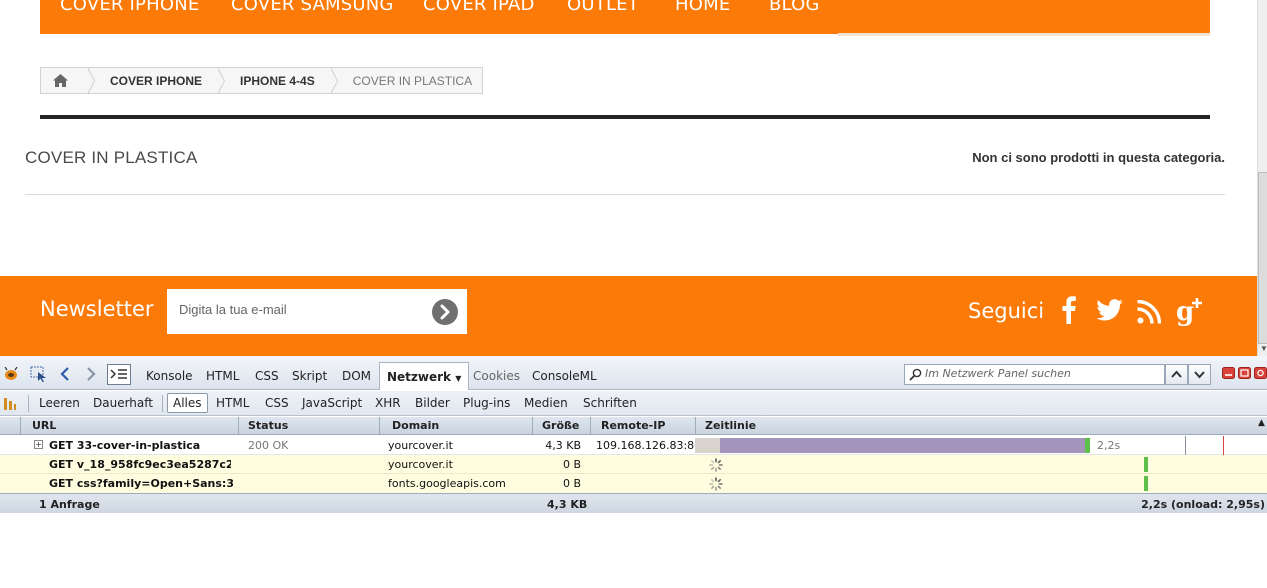  Describe the element at coordinates (560, 425) in the screenshot. I see `column-size: Größe` at that location.